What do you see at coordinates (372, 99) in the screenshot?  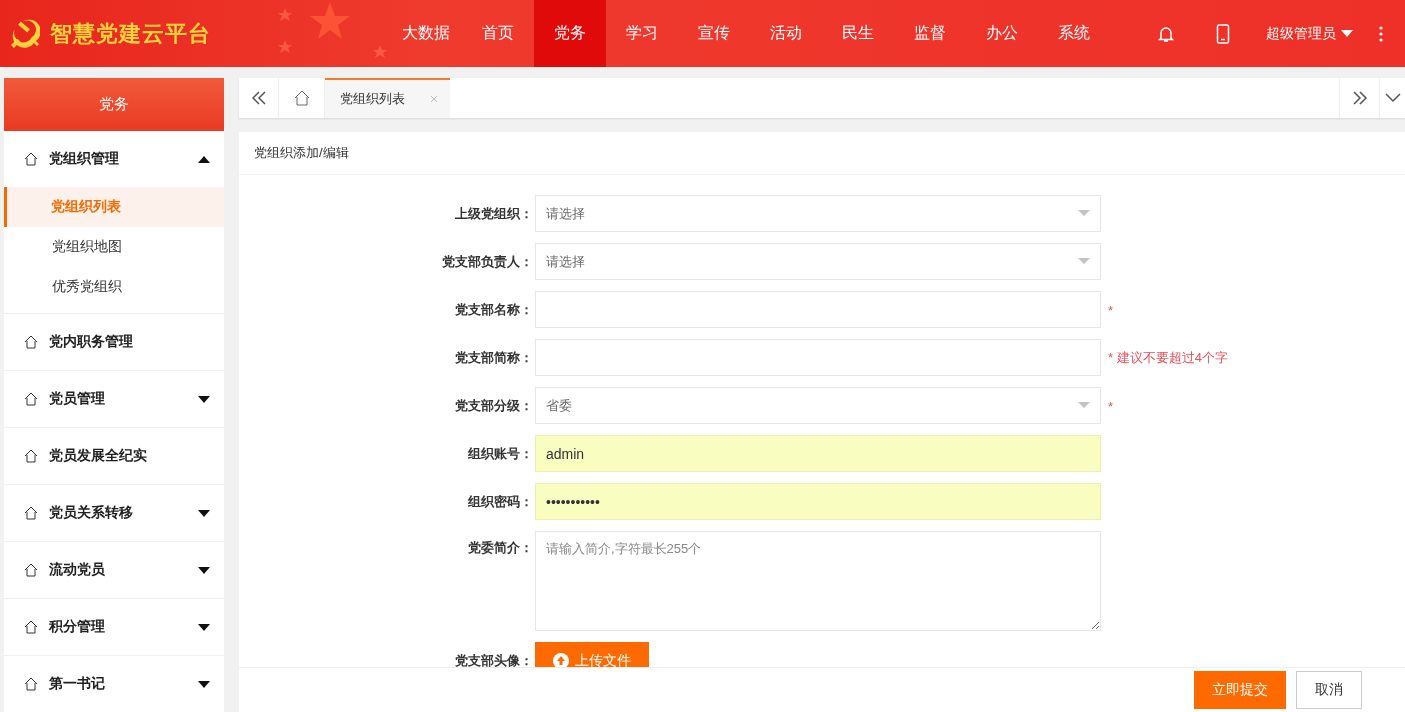 I see `tab-label: 党组织列表` at bounding box center [372, 99].